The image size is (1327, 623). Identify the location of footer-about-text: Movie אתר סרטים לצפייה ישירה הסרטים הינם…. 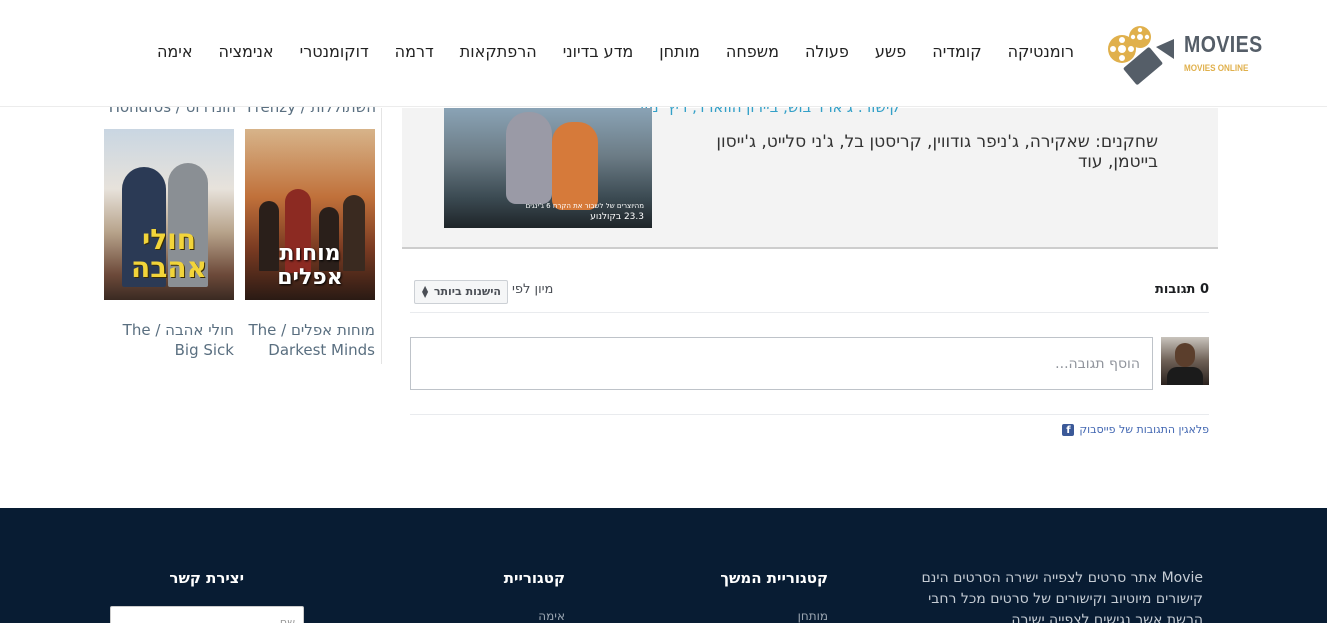
(1062, 596).